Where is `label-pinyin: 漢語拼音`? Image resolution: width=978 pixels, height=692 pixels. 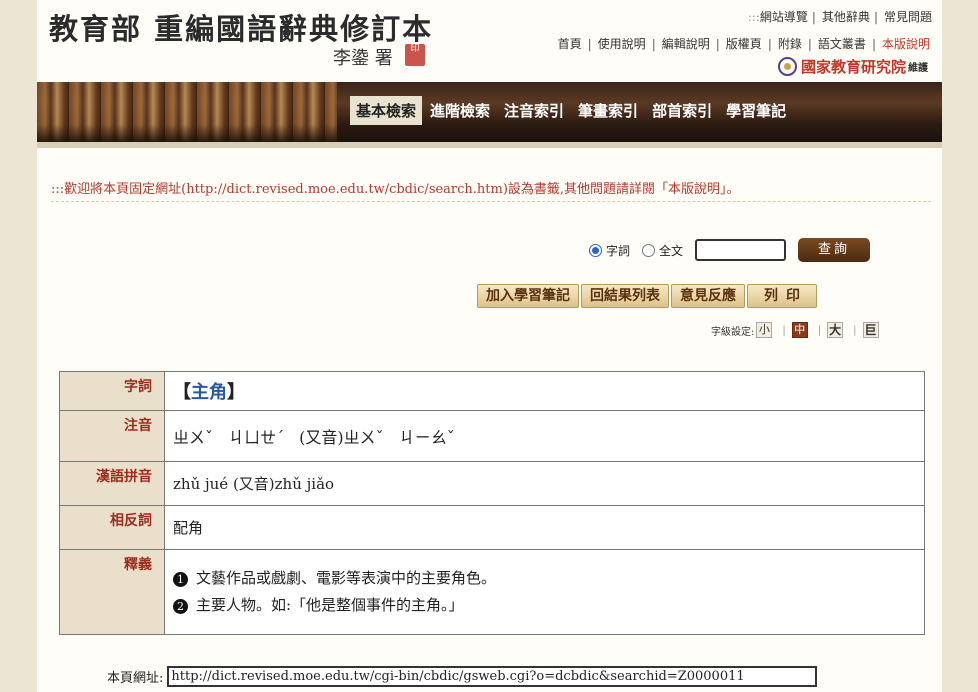
label-pinyin: 漢語拼音 is located at coordinates (112, 483).